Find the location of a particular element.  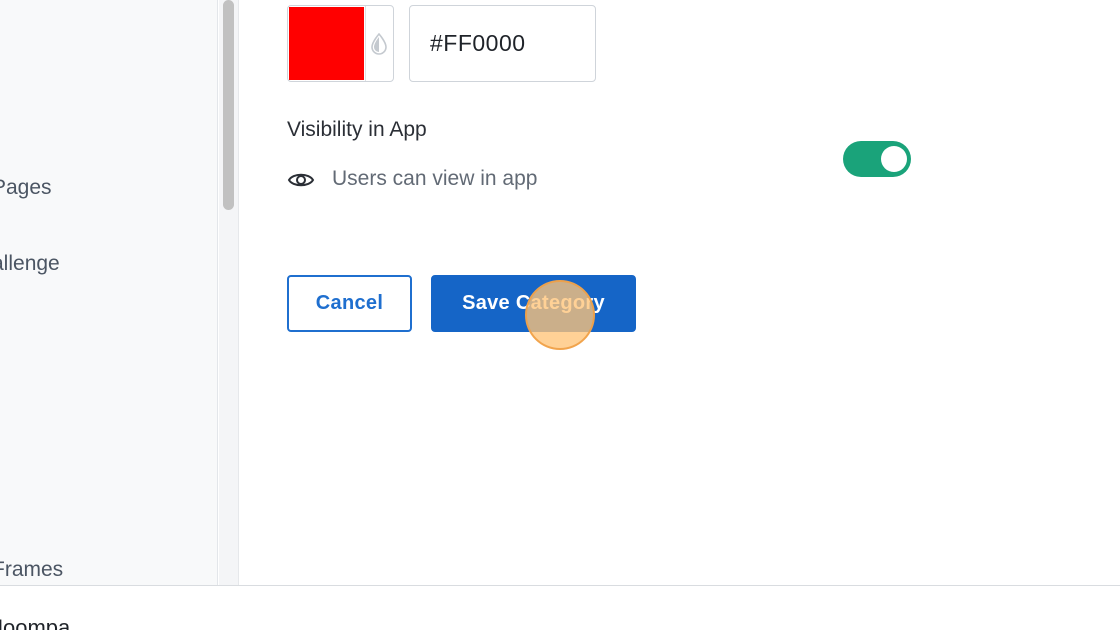

swatch-divider is located at coordinates (365, 43).